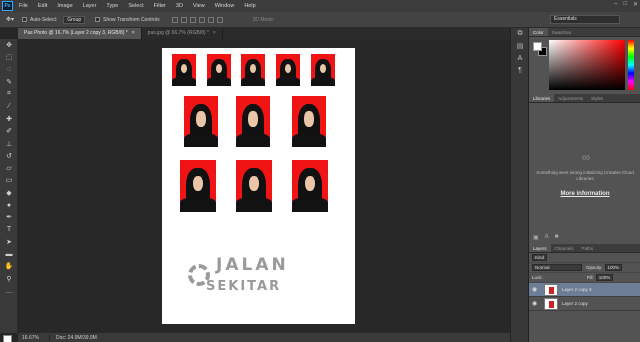 The width and height of the screenshot is (640, 342). What do you see at coordinates (7, 338) in the screenshot?
I see `foreground-color-swatch` at bounding box center [7, 338].